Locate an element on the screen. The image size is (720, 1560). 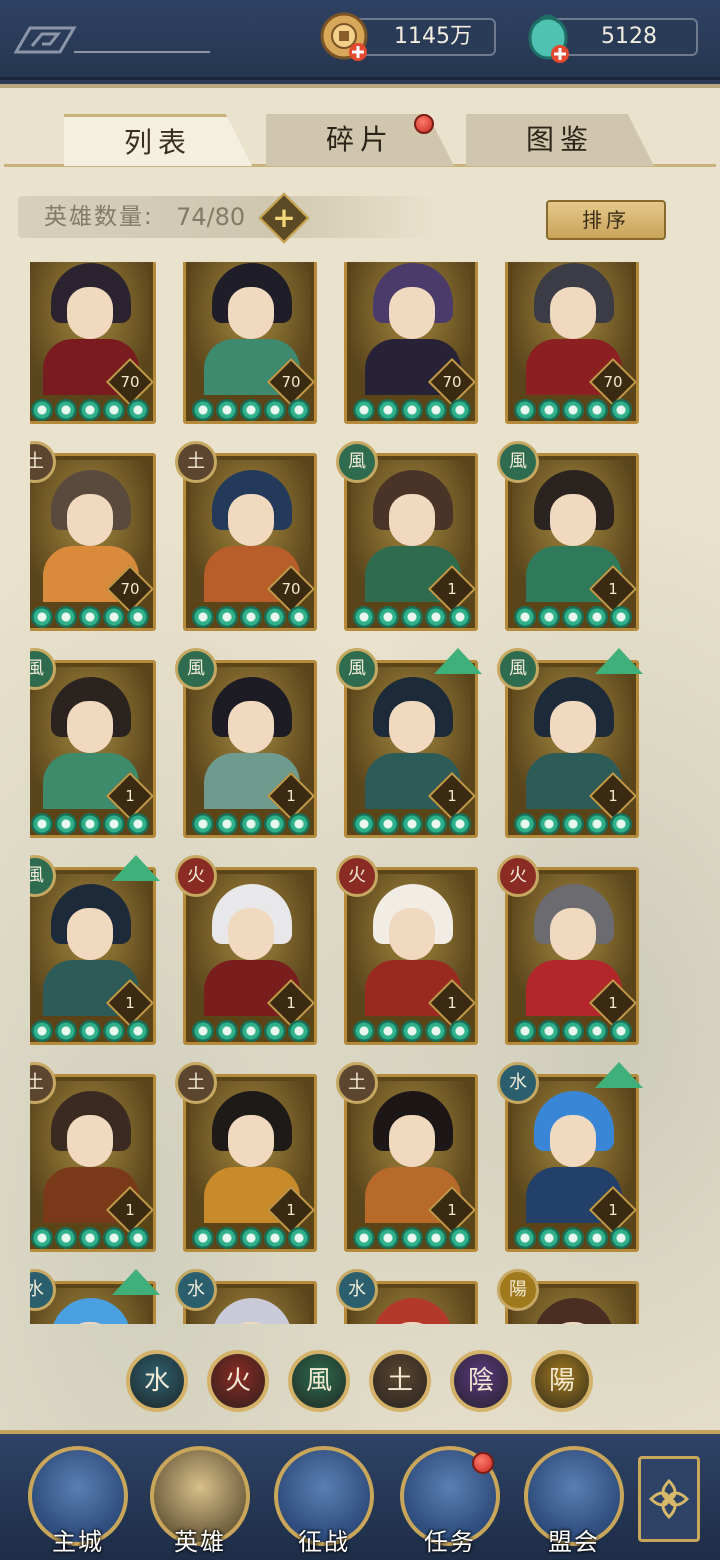
tab-fragments-label: 碎片 is located at coordinates (359, 139).